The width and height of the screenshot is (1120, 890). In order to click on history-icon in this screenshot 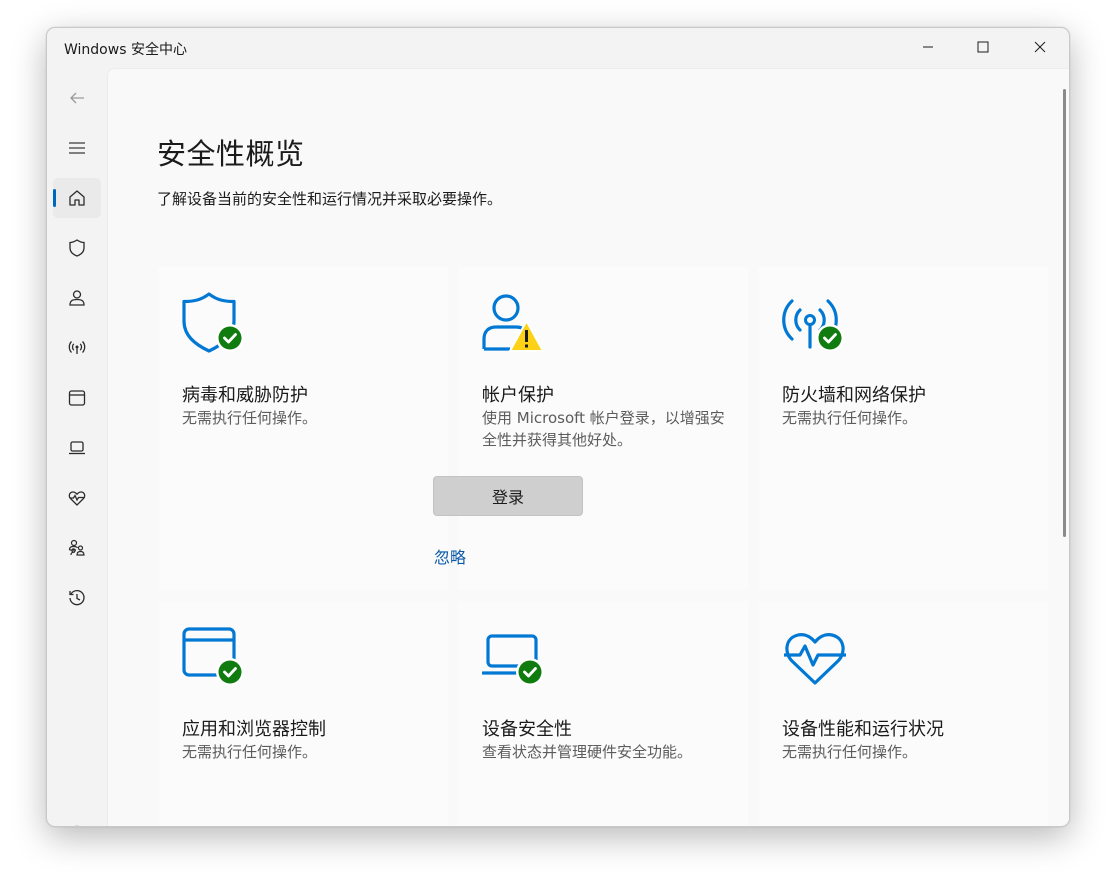, I will do `click(77, 598)`.